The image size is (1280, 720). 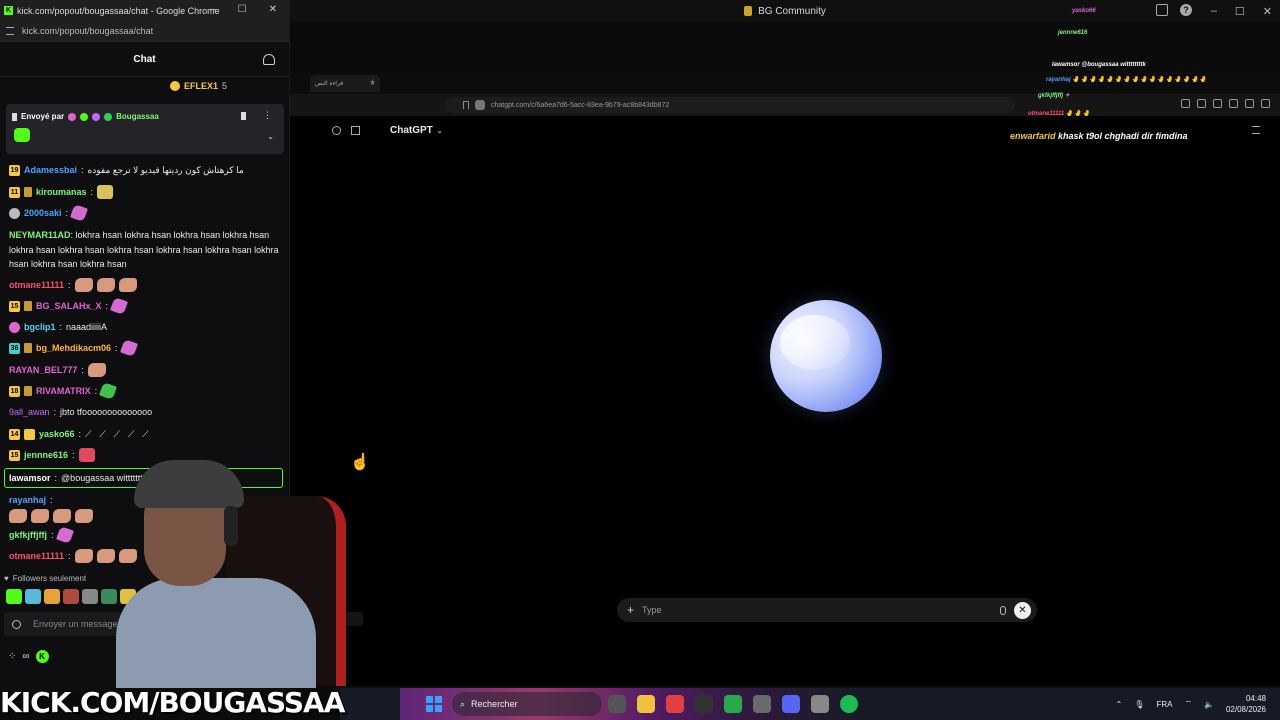 I want to click on unpin-icon, so click(x=243, y=116).